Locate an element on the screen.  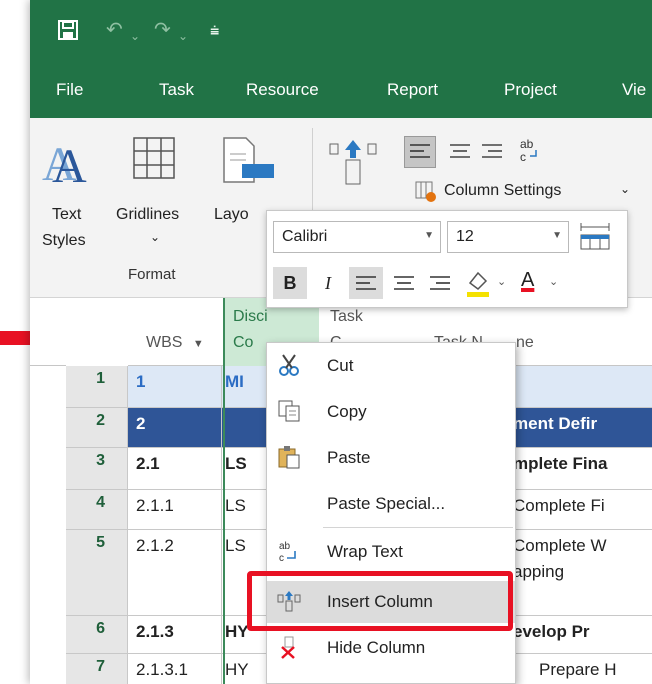
fill-color-icon is located at coordinates (478, 283).